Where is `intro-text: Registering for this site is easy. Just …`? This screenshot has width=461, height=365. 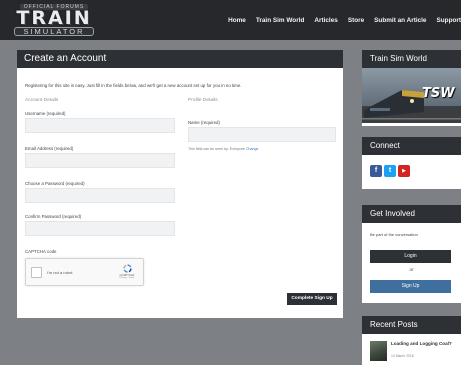 intro-text: Registering for this site is easy. Just … is located at coordinates (133, 85).